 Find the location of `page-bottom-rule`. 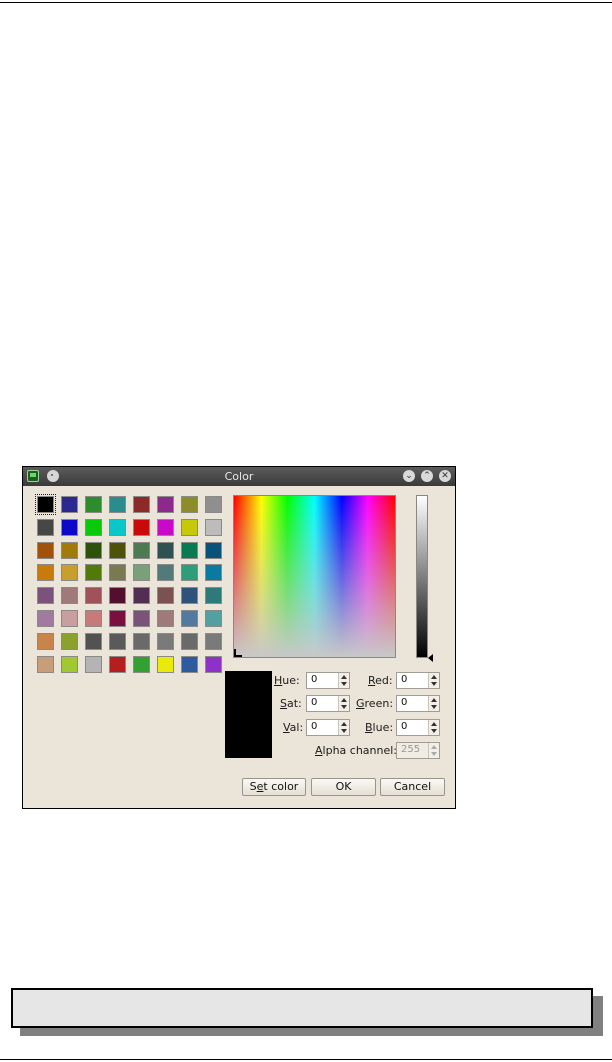

page-bottom-rule is located at coordinates (306, 1059).